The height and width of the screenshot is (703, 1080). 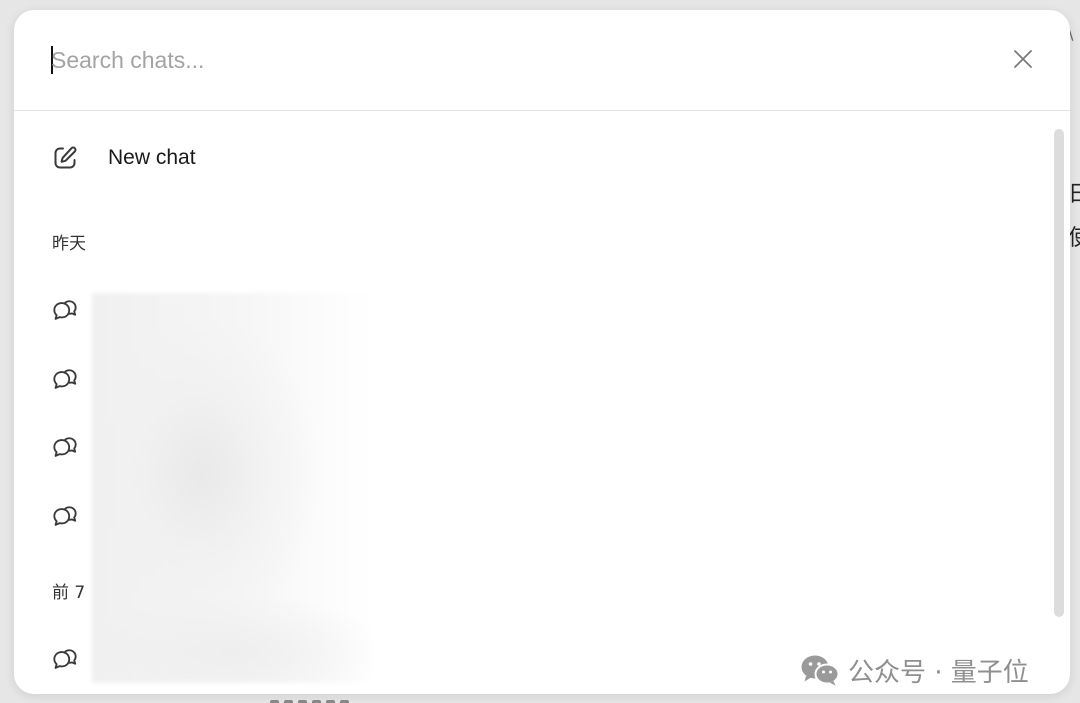 I want to click on watermark-text: 公众号 · 量子位, so click(x=938, y=672).